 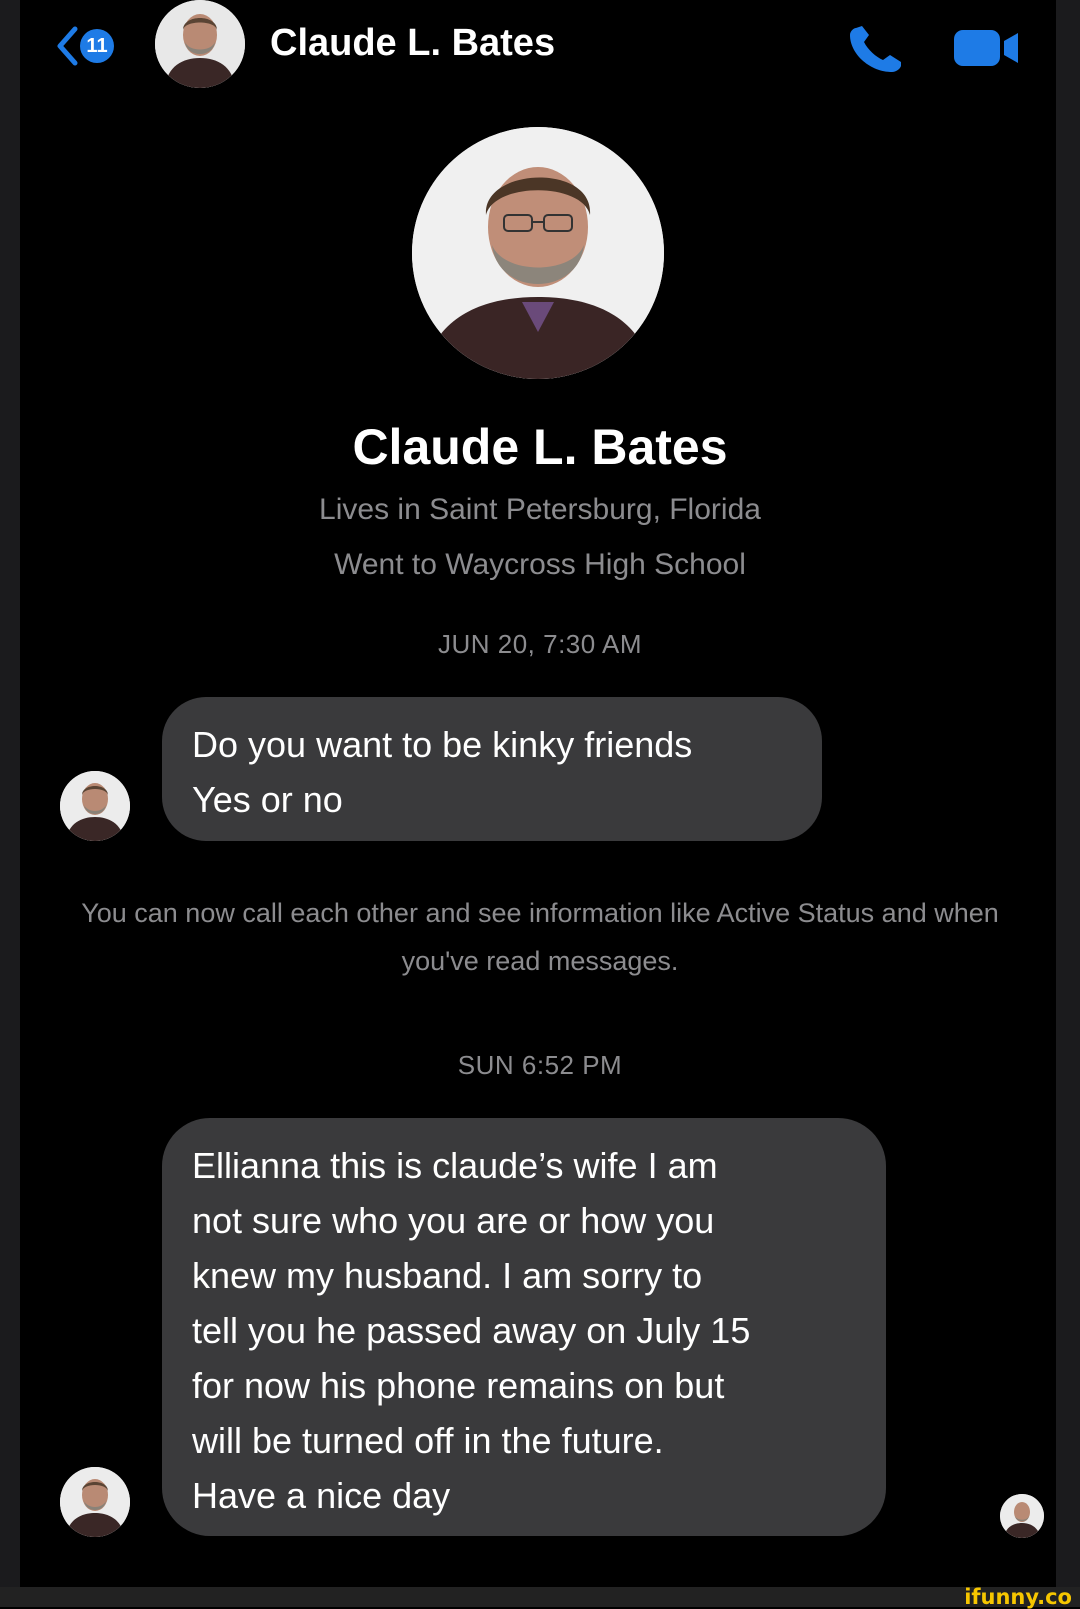 What do you see at coordinates (987, 48) in the screenshot?
I see `video-camera-icon` at bounding box center [987, 48].